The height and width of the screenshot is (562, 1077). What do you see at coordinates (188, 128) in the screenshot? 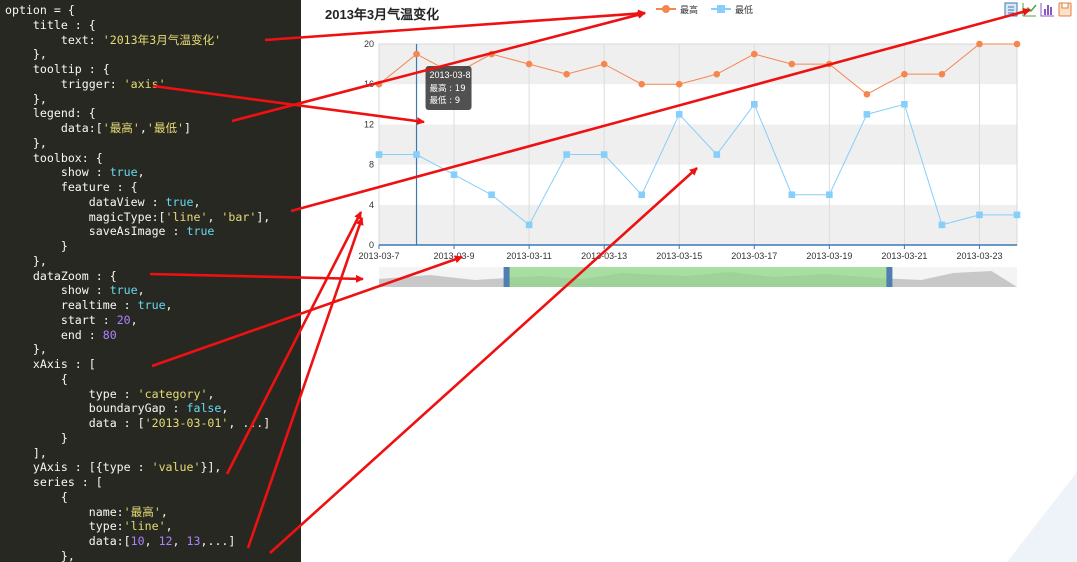
I see `code-token: ]` at bounding box center [188, 128].